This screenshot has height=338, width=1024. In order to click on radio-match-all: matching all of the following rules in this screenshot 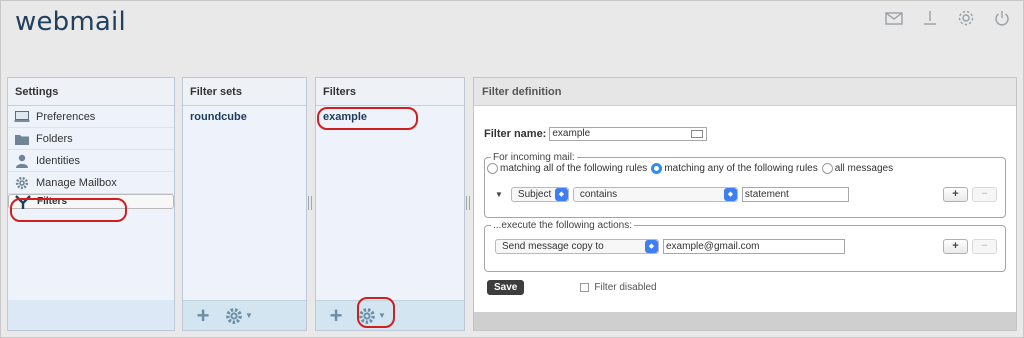, I will do `click(567, 168)`.